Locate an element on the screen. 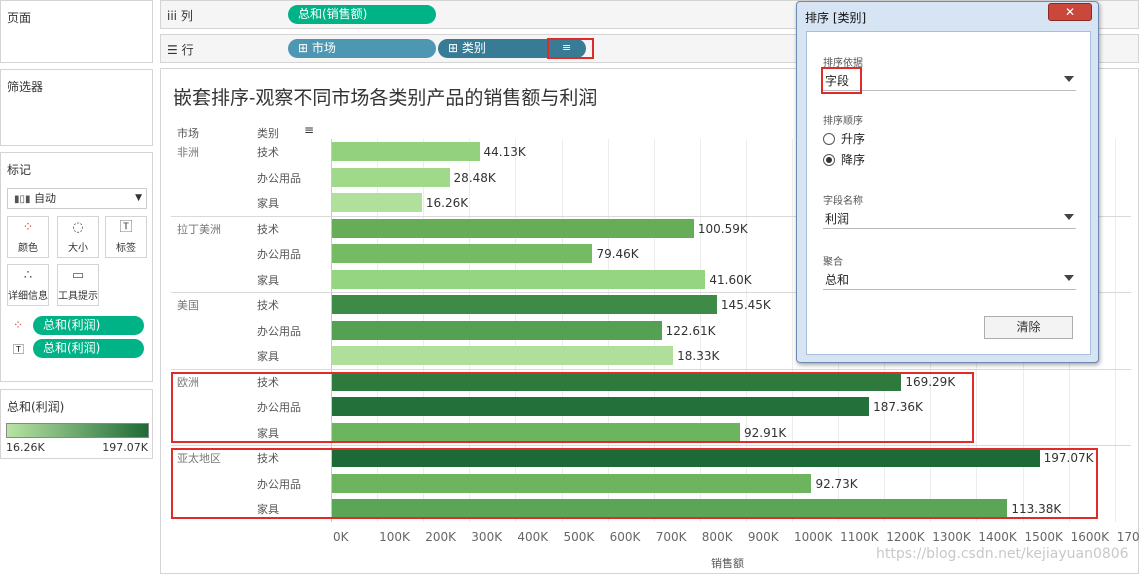  bar-data-label: 145.45K is located at coordinates (745, 305).